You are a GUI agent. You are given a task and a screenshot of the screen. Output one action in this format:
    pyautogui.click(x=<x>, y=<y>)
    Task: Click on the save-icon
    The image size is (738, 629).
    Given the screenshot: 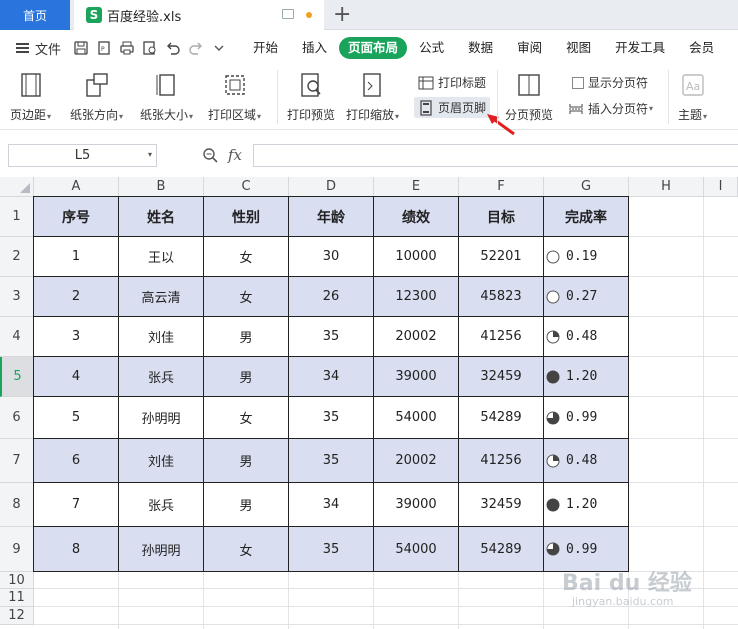 What is the action you would take?
    pyautogui.click(x=81, y=48)
    